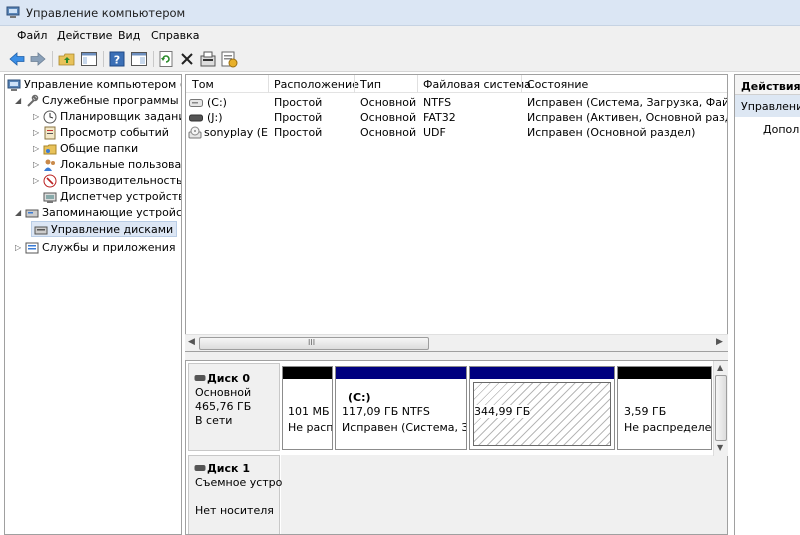  Describe the element at coordinates (234, 510) in the screenshot. I see `disk-state: Нет носителя` at that location.